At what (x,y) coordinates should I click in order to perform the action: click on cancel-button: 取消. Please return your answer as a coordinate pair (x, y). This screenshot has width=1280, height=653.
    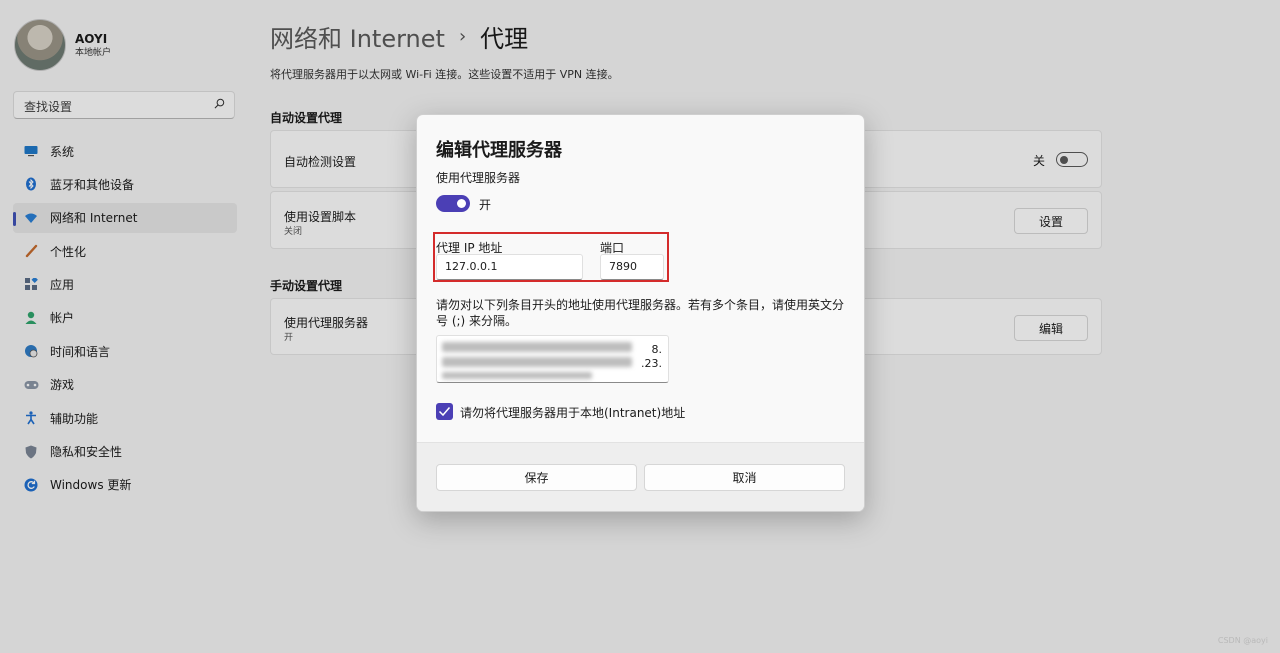
    Looking at the image, I should click on (744, 477).